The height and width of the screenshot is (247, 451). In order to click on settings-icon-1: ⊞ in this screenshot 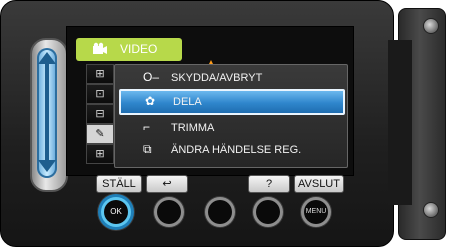, I will do `click(100, 74)`.